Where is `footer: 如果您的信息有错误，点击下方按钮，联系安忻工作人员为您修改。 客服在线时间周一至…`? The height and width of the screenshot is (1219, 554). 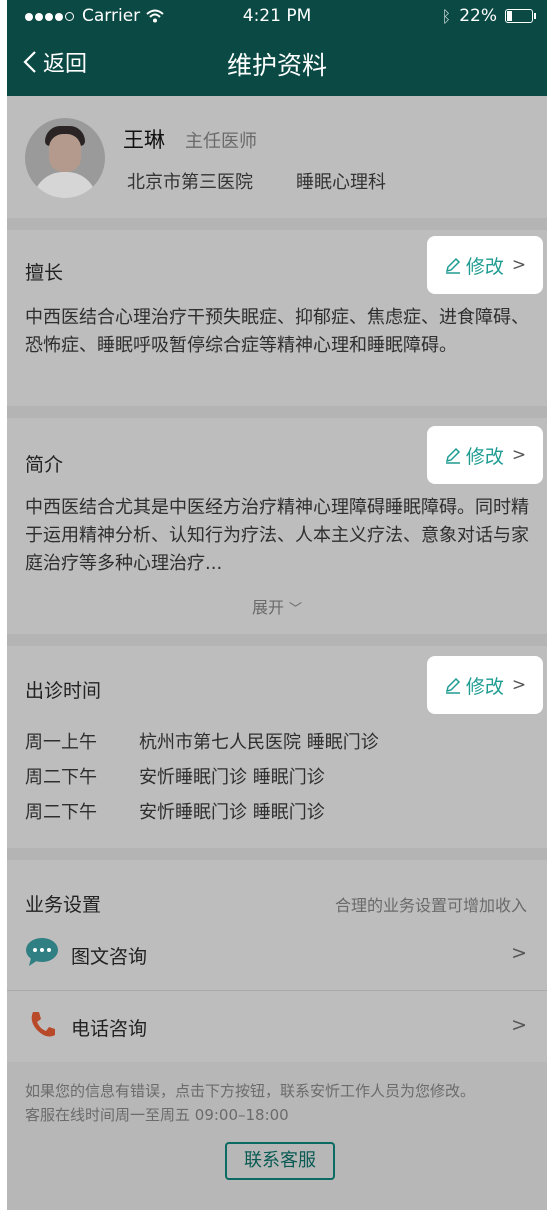
footer: 如果您的信息有错误，点击下方按钮，联系安忻工作人员为您修改。 客服在线时间周一至… is located at coordinates (277, 1136).